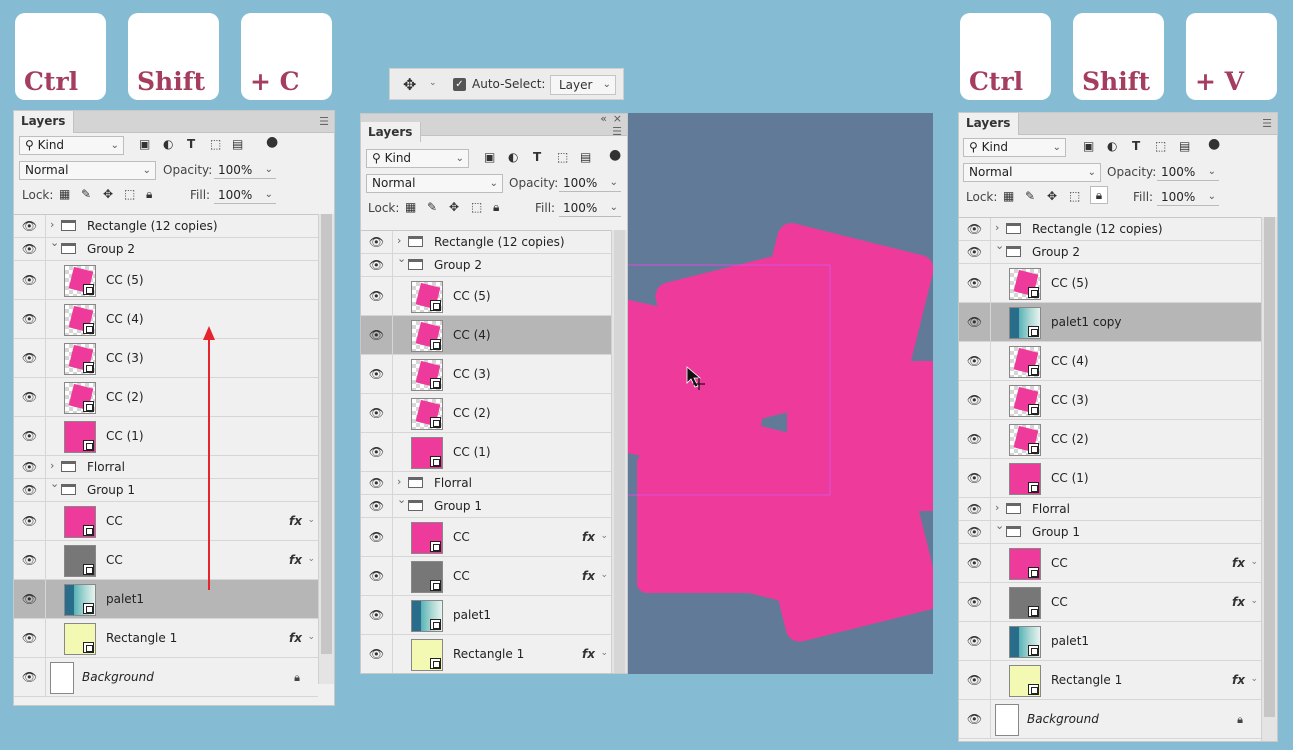 The width and height of the screenshot is (1293, 750). Describe the element at coordinates (44, 122) in the screenshot. I see `tab-layers: Layers` at that location.